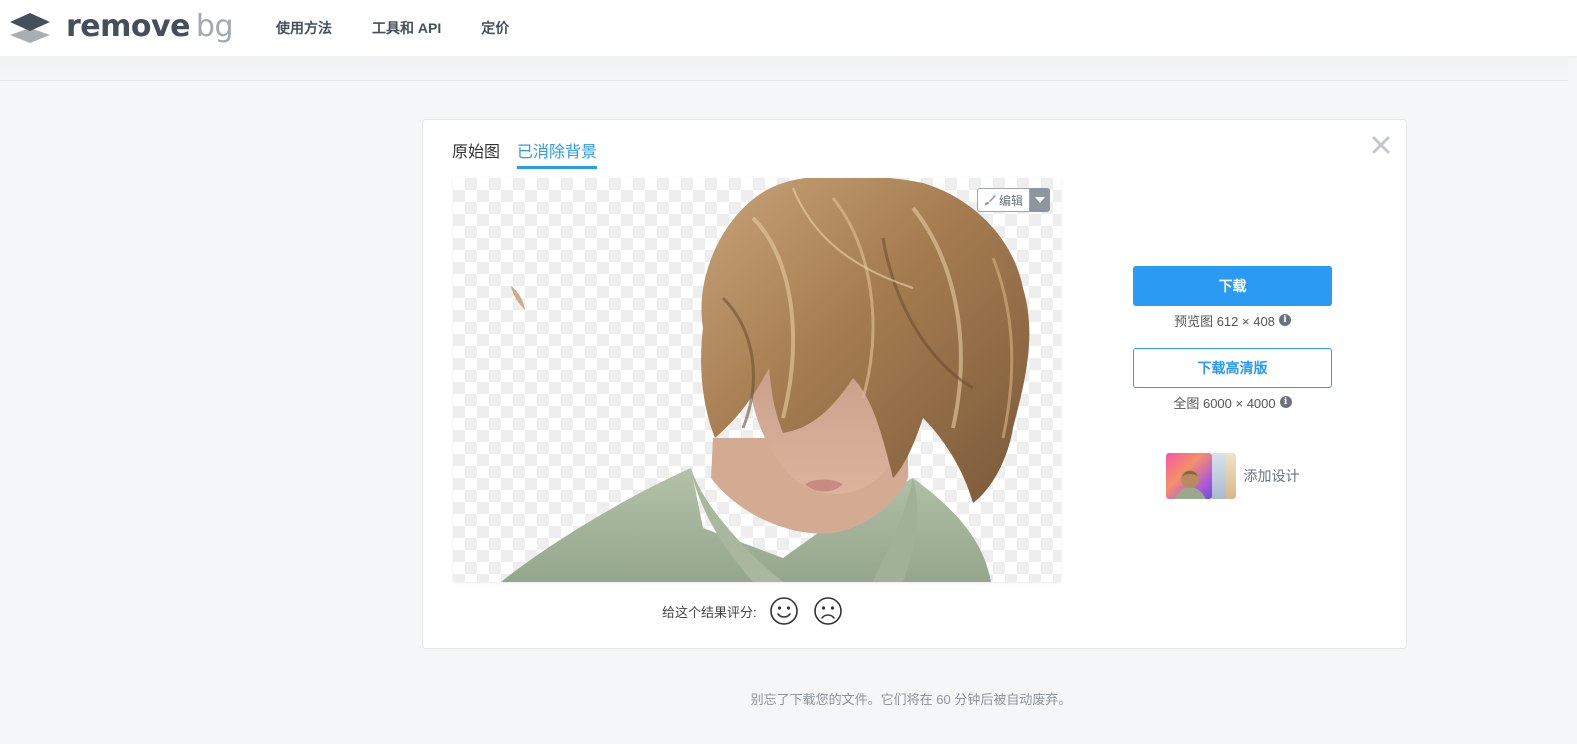 Image resolution: width=1577 pixels, height=744 pixels. I want to click on add-design-button: 添加设计, so click(1232, 476).